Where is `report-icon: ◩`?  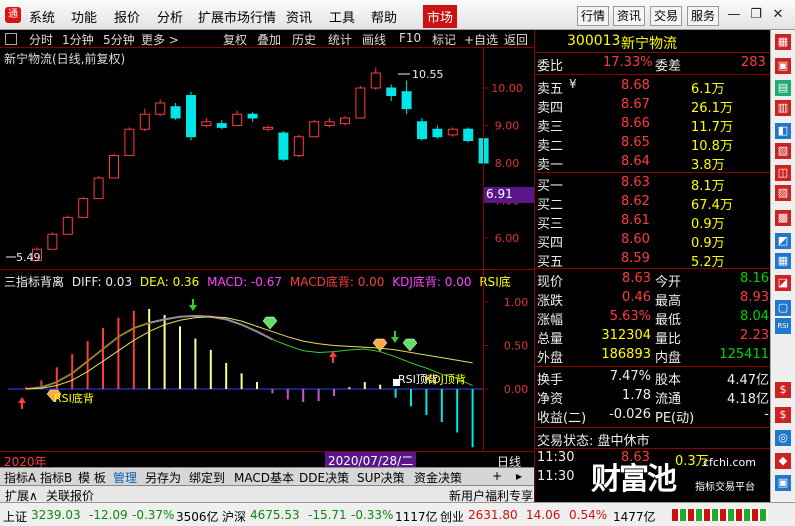
report-icon: ◩ is located at coordinates (783, 241).